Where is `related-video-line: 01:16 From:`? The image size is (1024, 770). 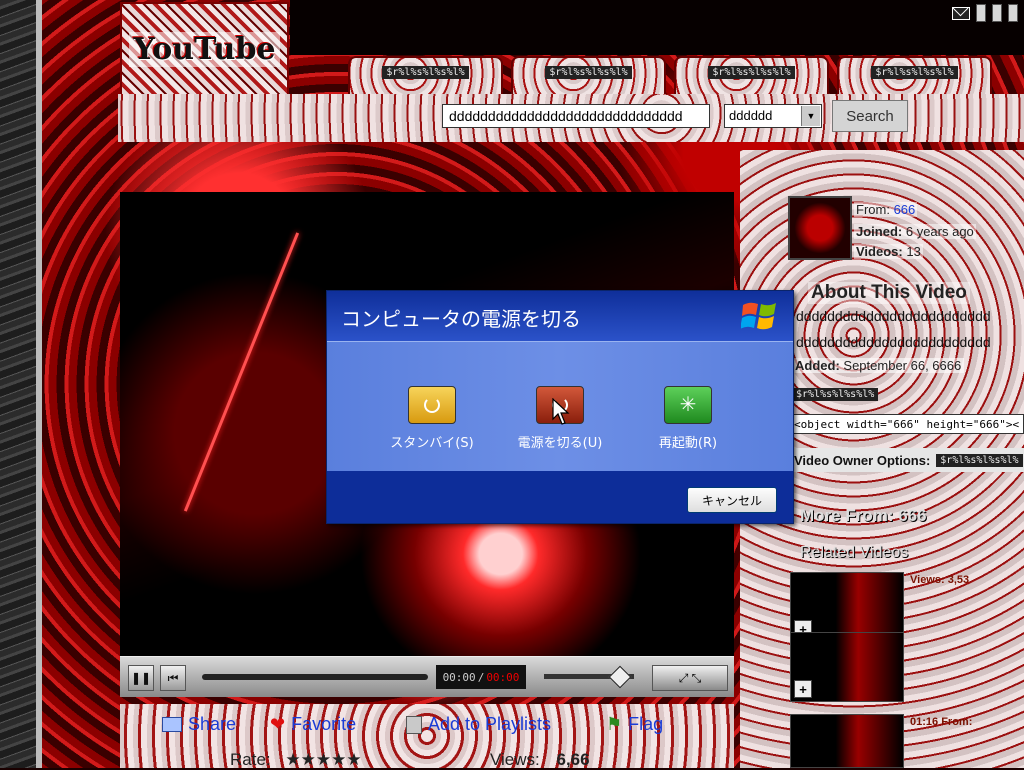
related-video-line: 01:16 From: is located at coordinates (941, 722).